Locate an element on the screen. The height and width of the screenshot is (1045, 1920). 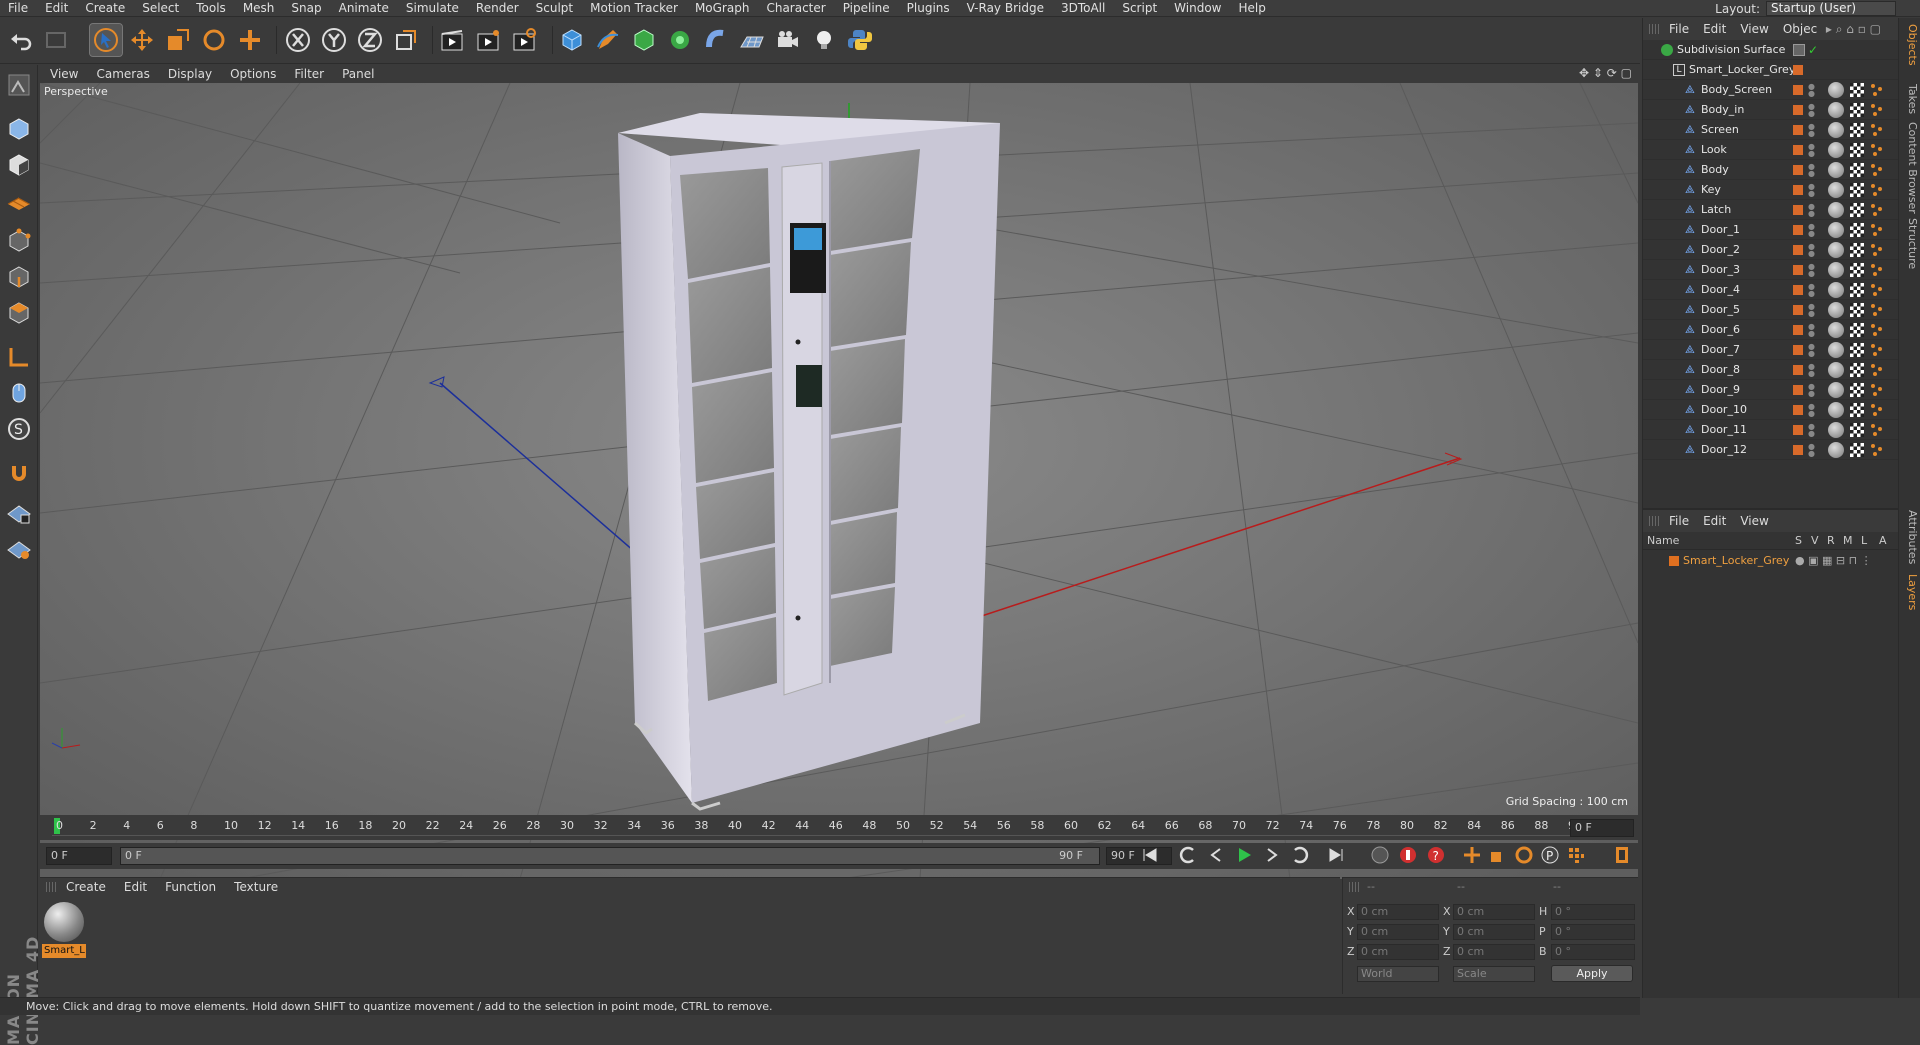
move-tool-button is located at coordinates (142, 40).